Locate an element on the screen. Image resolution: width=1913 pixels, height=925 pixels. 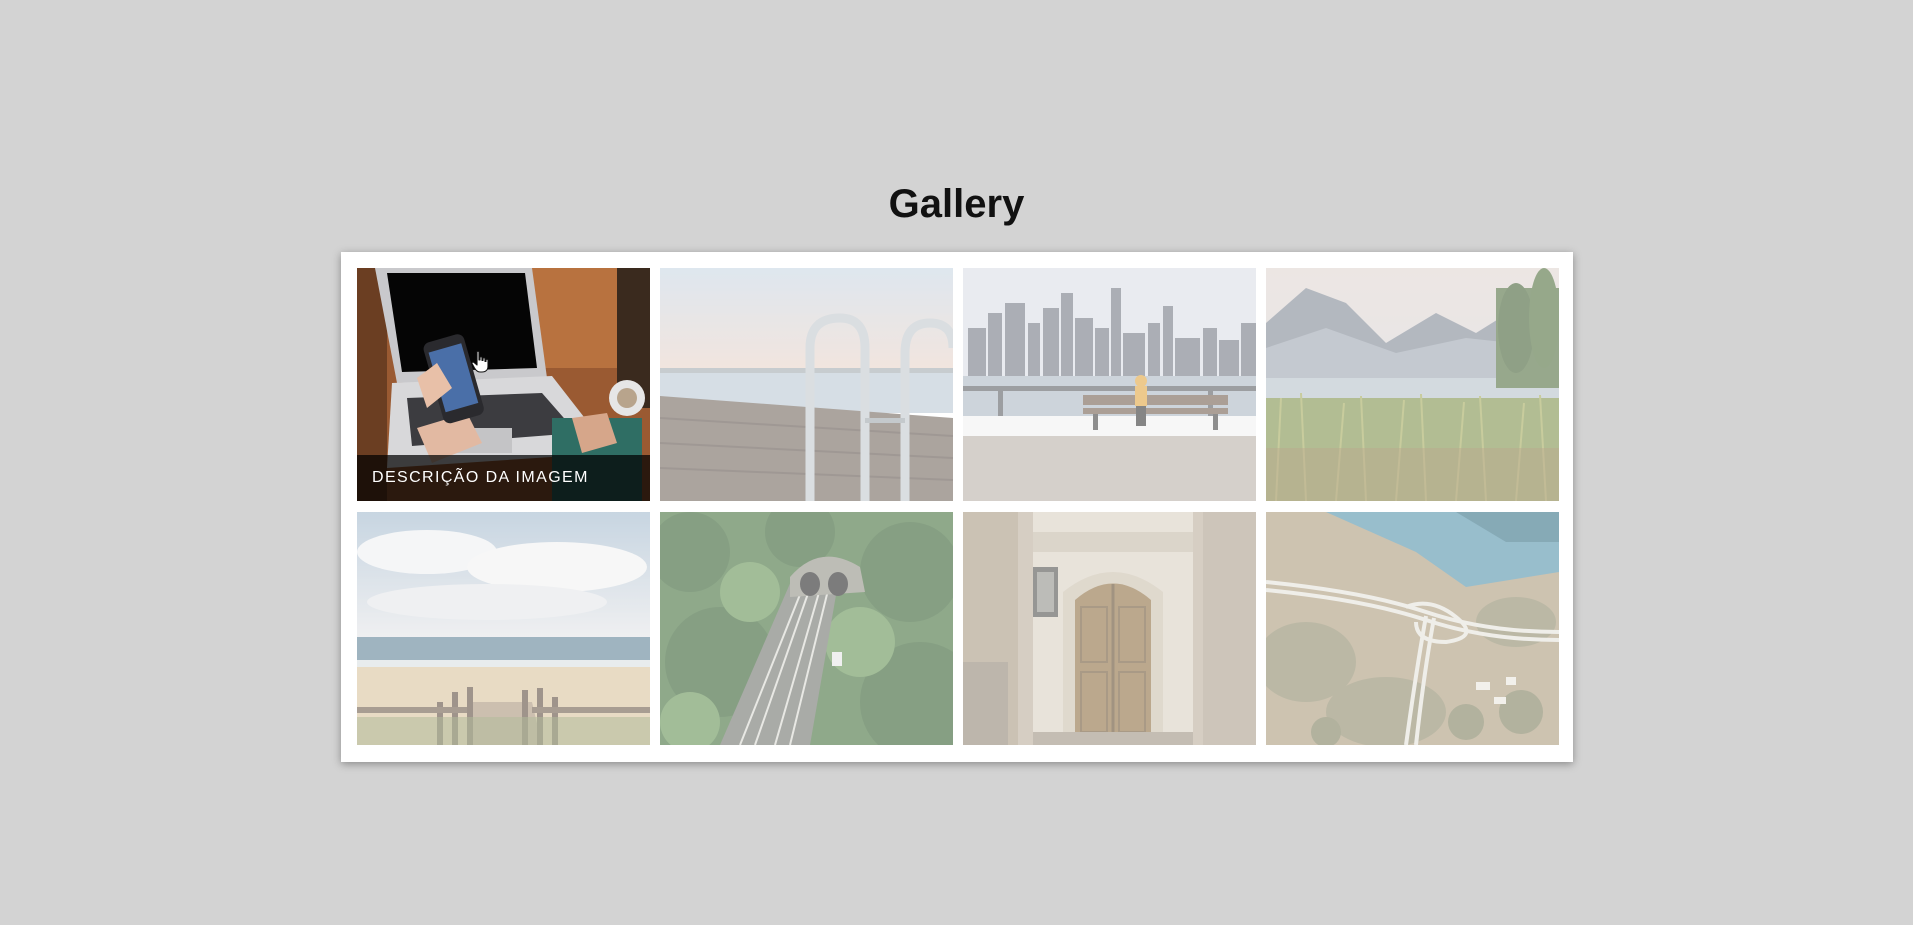
gallery-item-city is located at coordinates (1109, 384).